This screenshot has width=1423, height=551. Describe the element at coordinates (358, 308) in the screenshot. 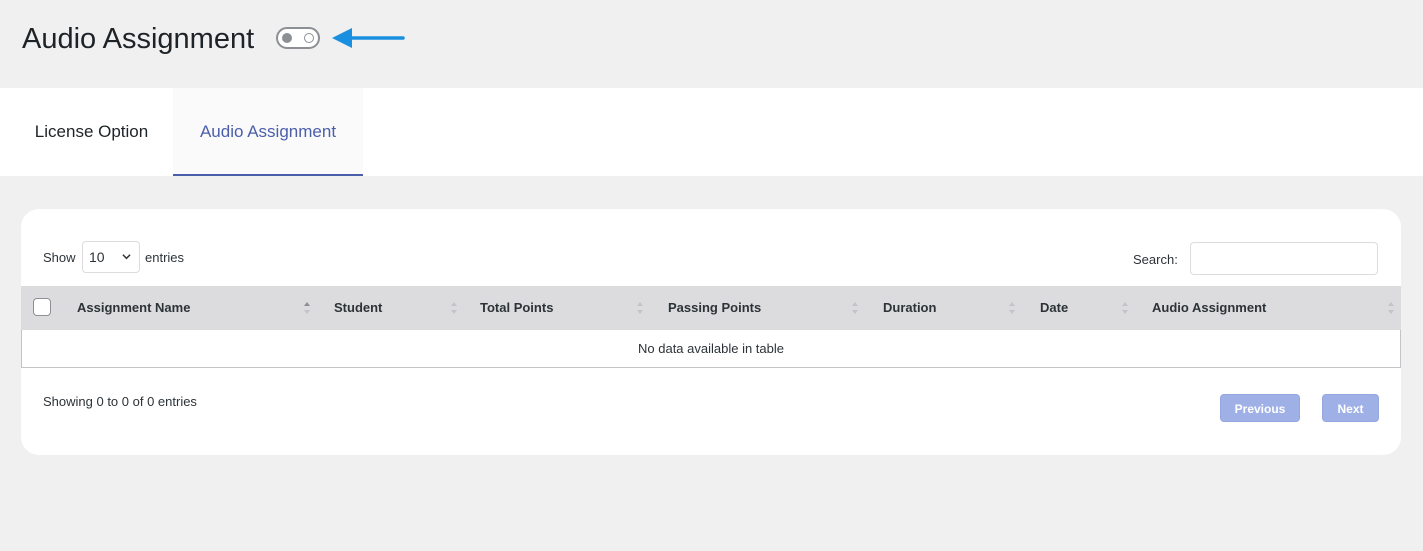

I see `column-header-student: Student` at that location.